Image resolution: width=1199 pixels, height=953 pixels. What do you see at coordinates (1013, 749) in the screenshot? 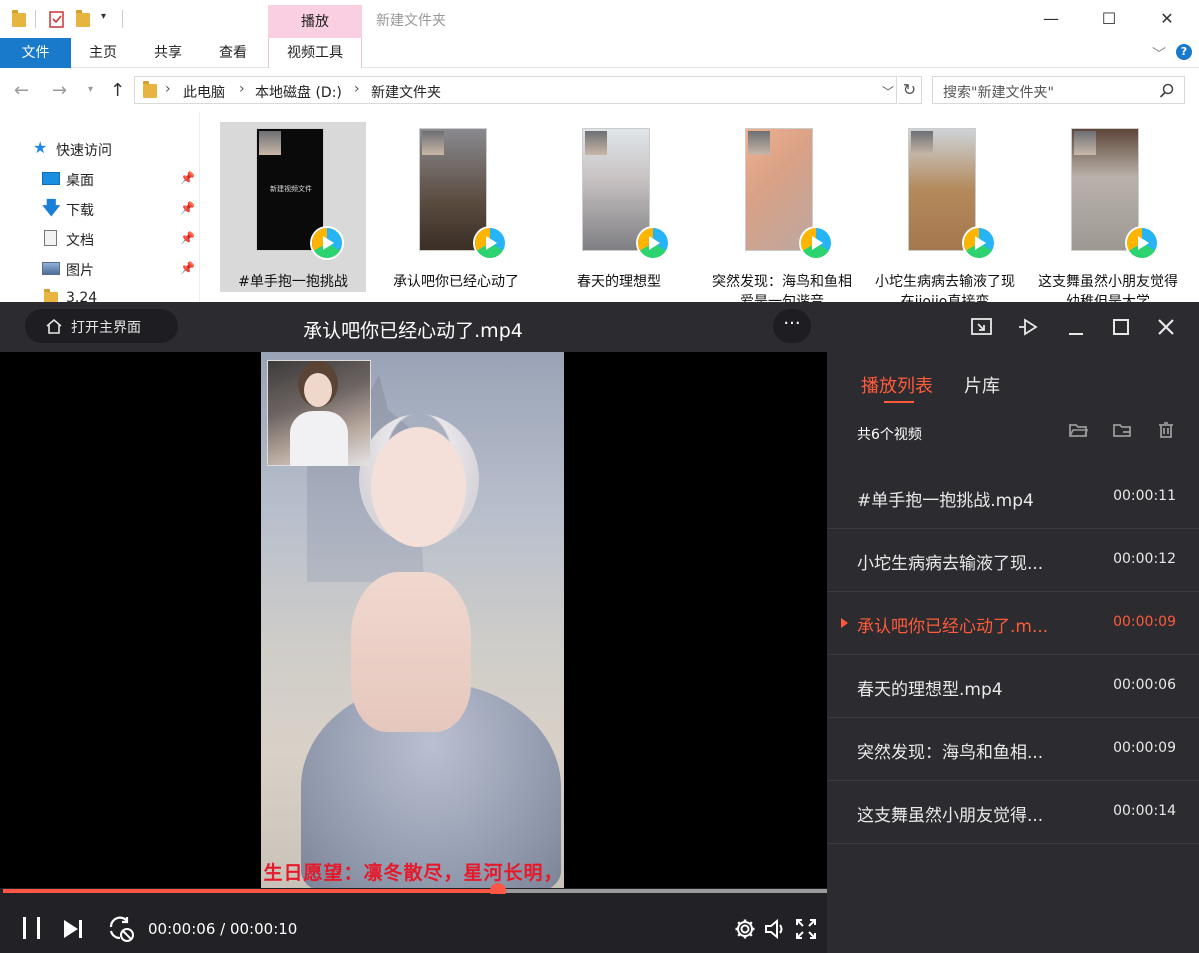
I see `playlist-item: 突然发现：海鸟和鱼相... 00:00:09` at bounding box center [1013, 749].